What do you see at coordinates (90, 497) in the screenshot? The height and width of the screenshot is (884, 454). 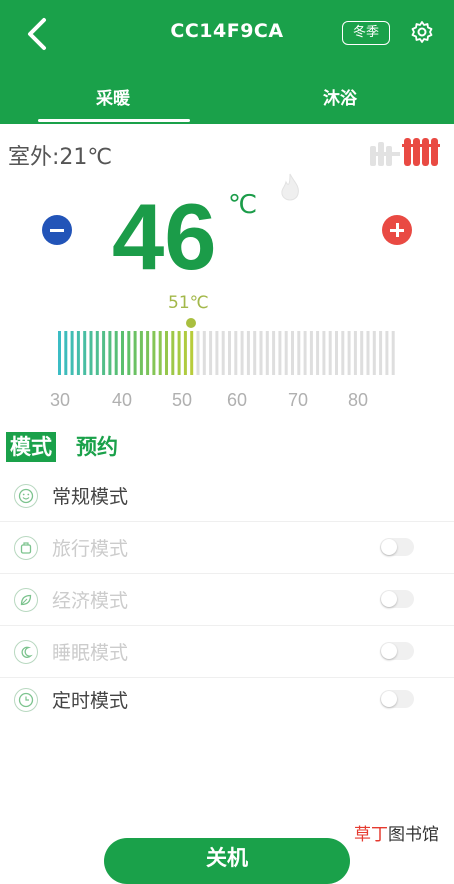 I see `mode-label: 常规模式` at bounding box center [90, 497].